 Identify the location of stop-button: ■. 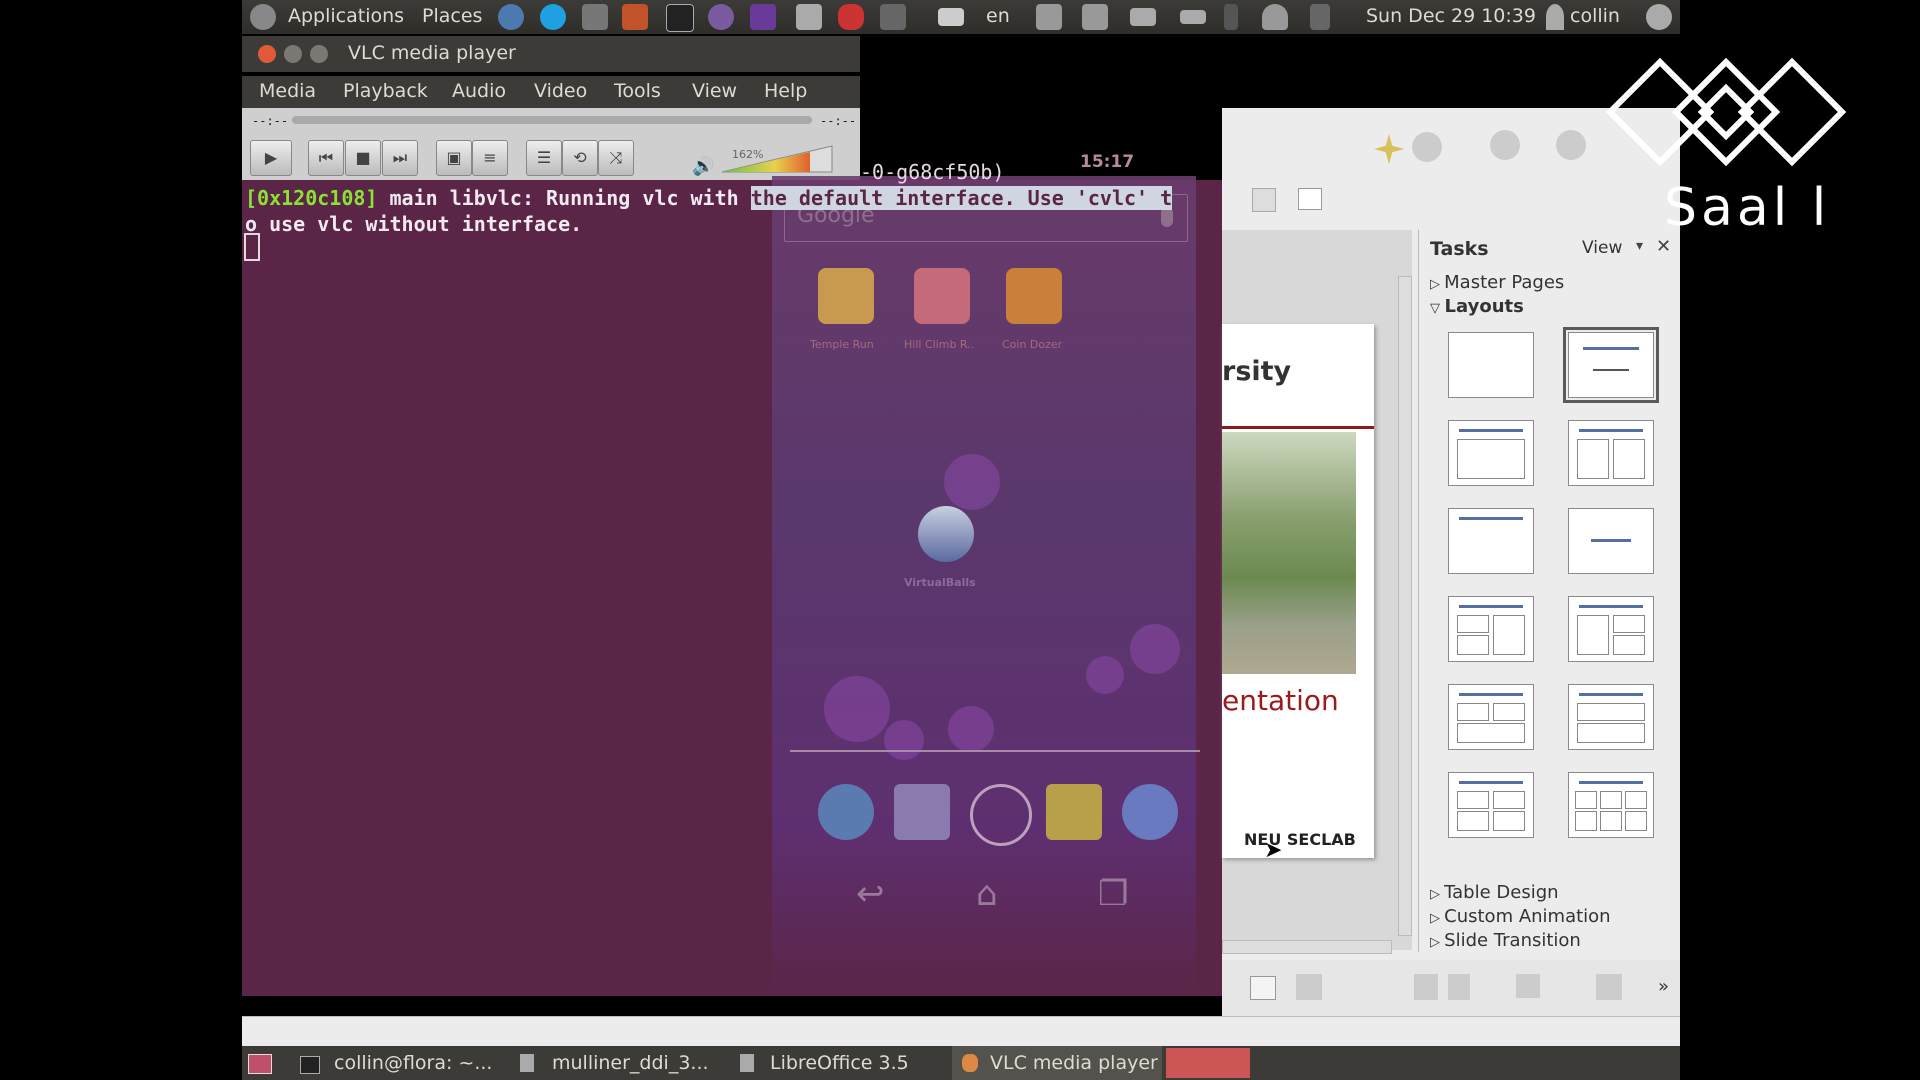
(363, 158).